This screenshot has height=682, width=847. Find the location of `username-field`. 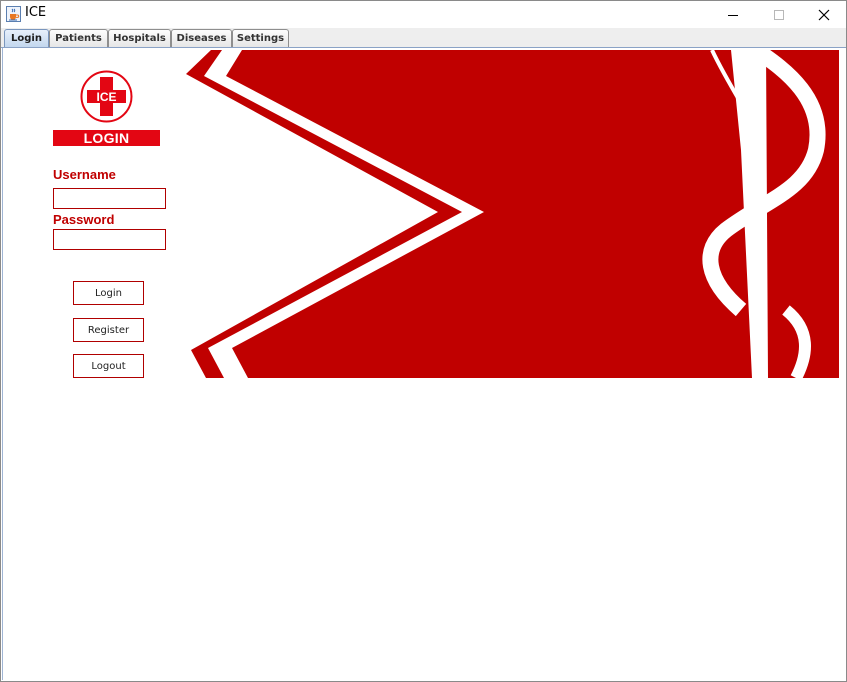

username-field is located at coordinates (109, 198).